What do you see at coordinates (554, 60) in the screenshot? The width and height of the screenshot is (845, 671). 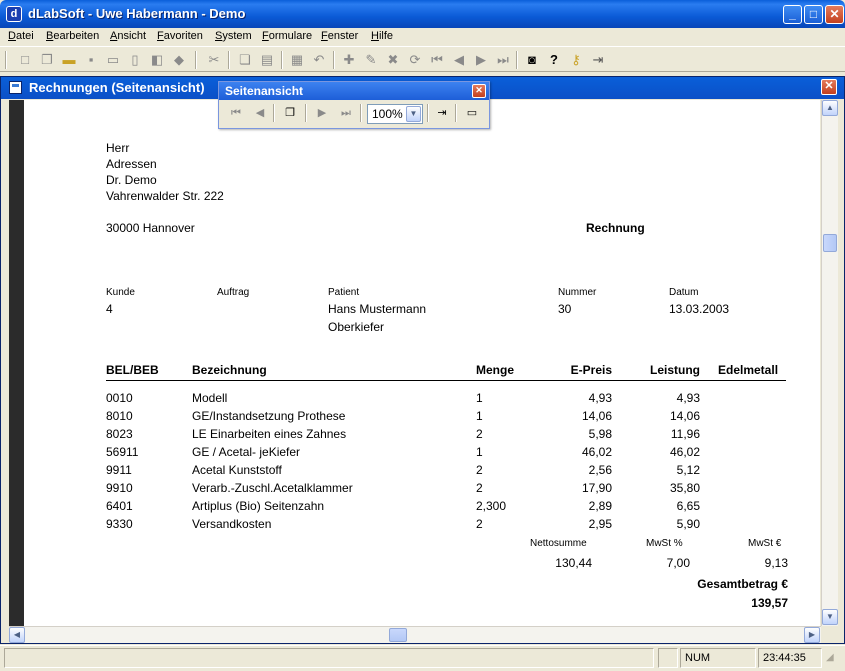 I see `help-icon: ?` at bounding box center [554, 60].